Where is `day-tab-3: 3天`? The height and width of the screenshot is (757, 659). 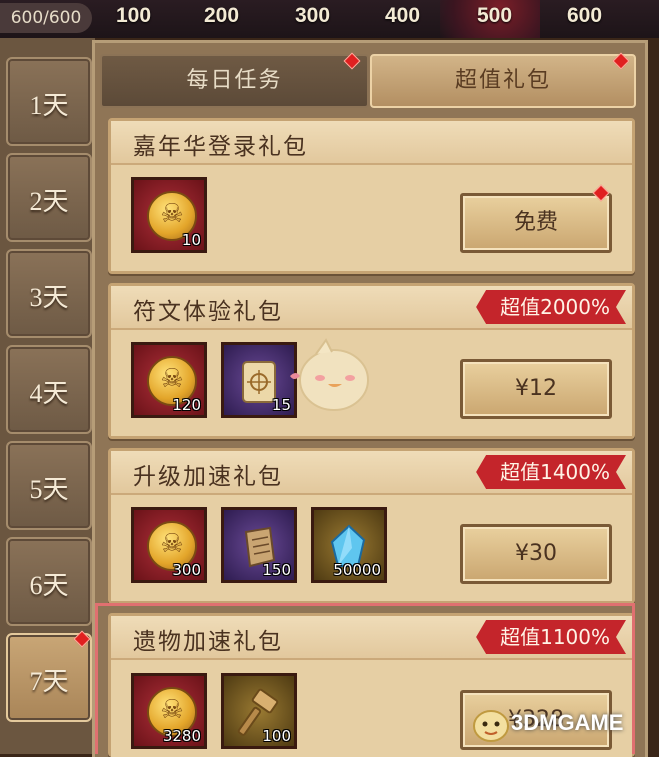 day-tab-3: 3天 is located at coordinates (49, 293).